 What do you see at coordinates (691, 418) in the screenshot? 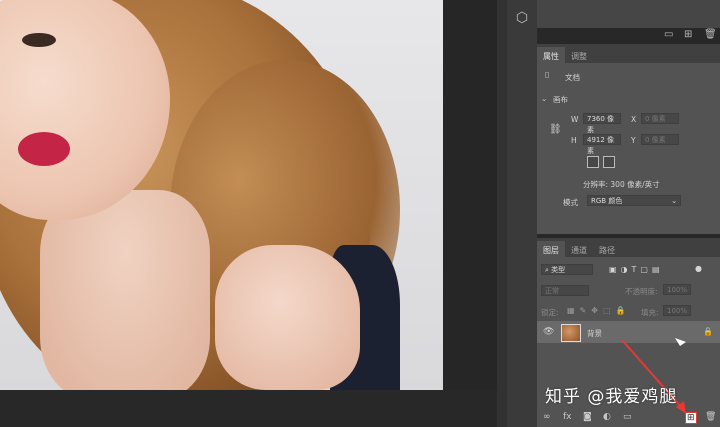
I see `new-layer-icon: ⊞` at bounding box center [691, 418].